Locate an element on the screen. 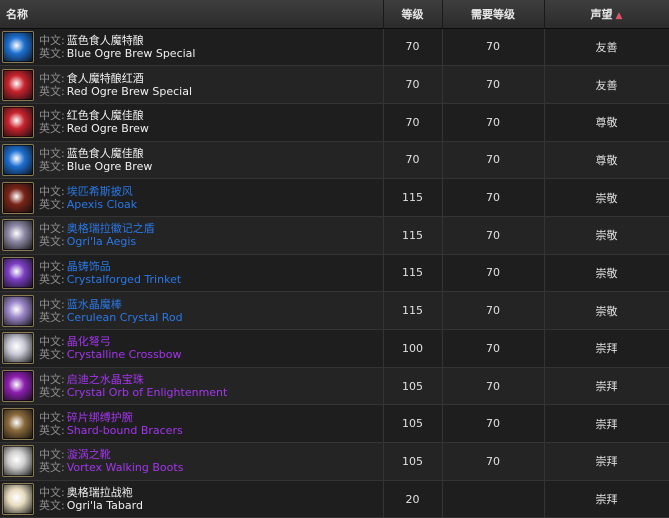 The width and height of the screenshot is (669, 518). tabard-icon is located at coordinates (18, 499).